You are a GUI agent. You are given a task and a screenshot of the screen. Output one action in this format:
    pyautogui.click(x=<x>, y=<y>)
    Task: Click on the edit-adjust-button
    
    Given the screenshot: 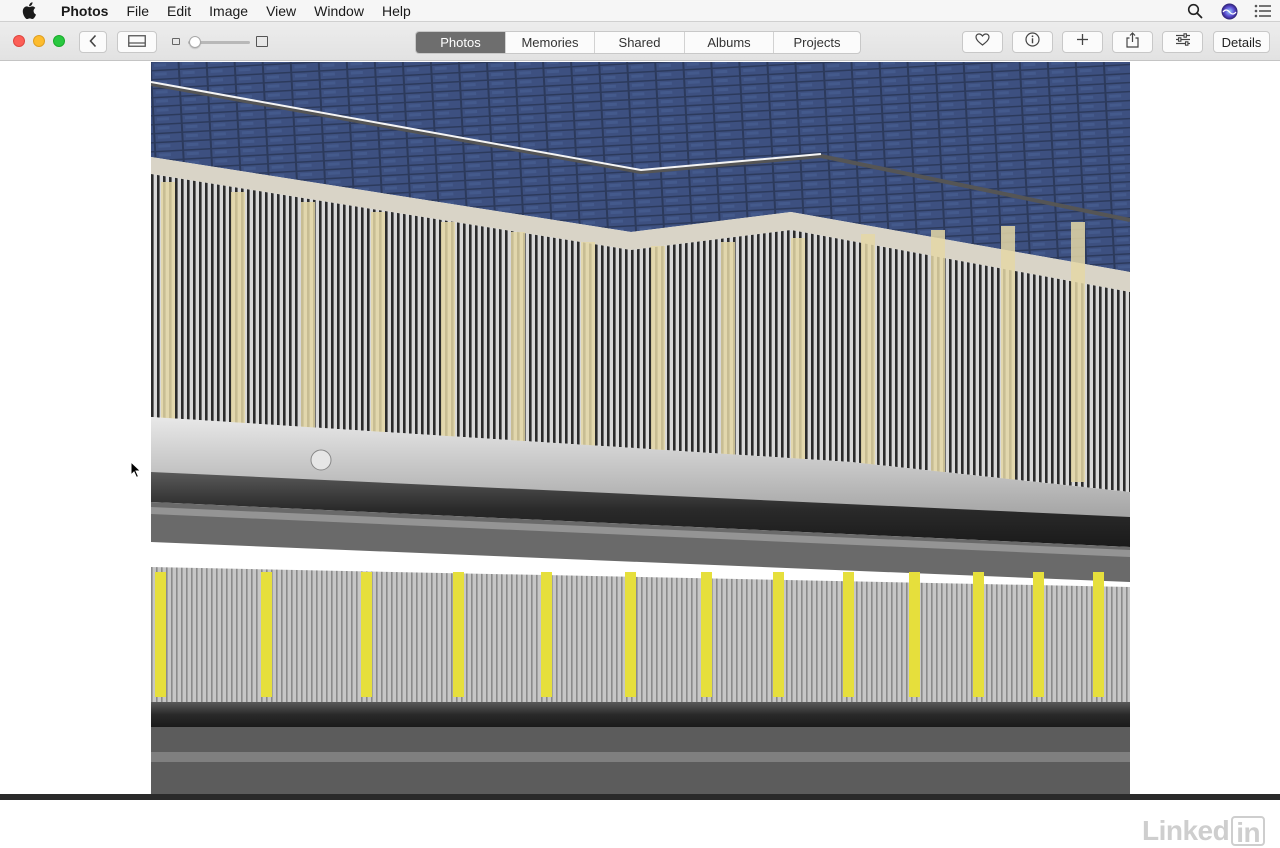 What is the action you would take?
    pyautogui.click(x=1182, y=42)
    